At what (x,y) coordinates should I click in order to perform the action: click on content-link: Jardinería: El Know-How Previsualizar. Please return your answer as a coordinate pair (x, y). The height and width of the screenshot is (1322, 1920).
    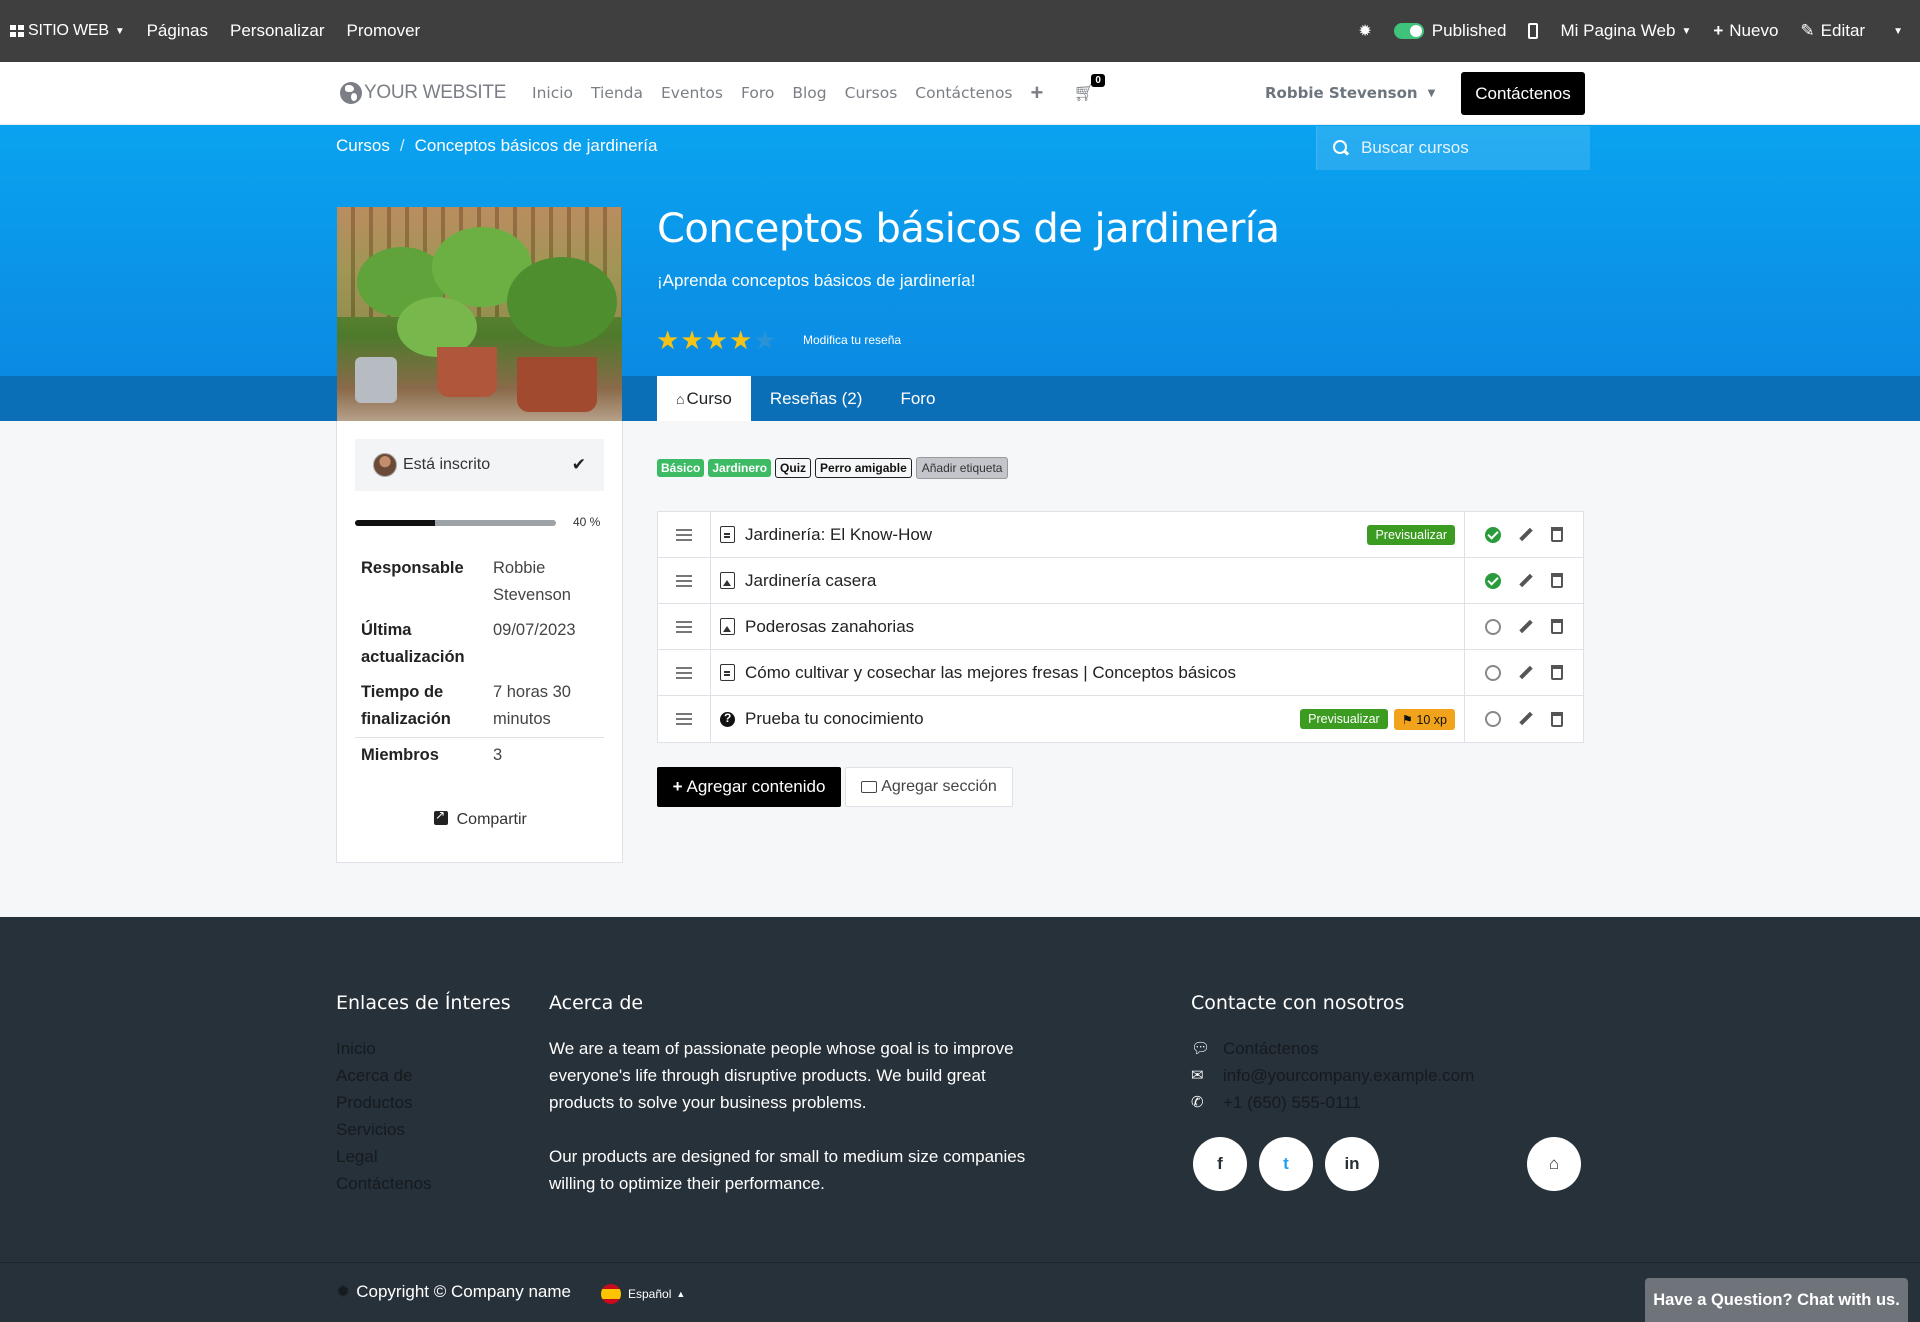
    Looking at the image, I should click on (1088, 534).